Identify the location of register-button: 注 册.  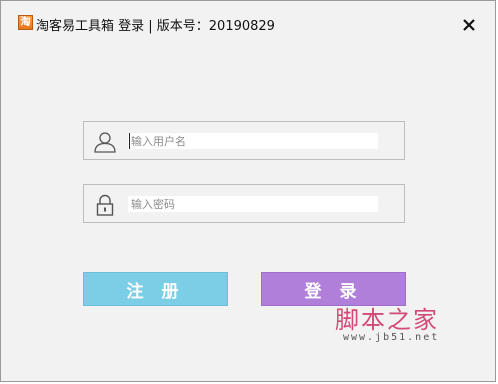
(155, 289).